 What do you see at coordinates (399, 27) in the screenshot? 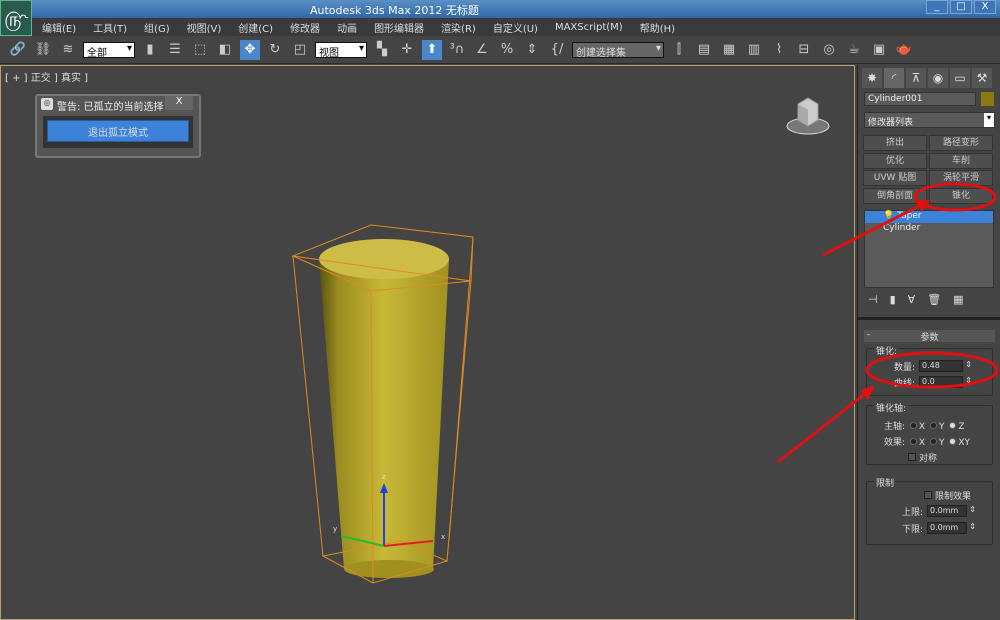
I see `menu-graph-editors: 图形编辑器` at bounding box center [399, 27].